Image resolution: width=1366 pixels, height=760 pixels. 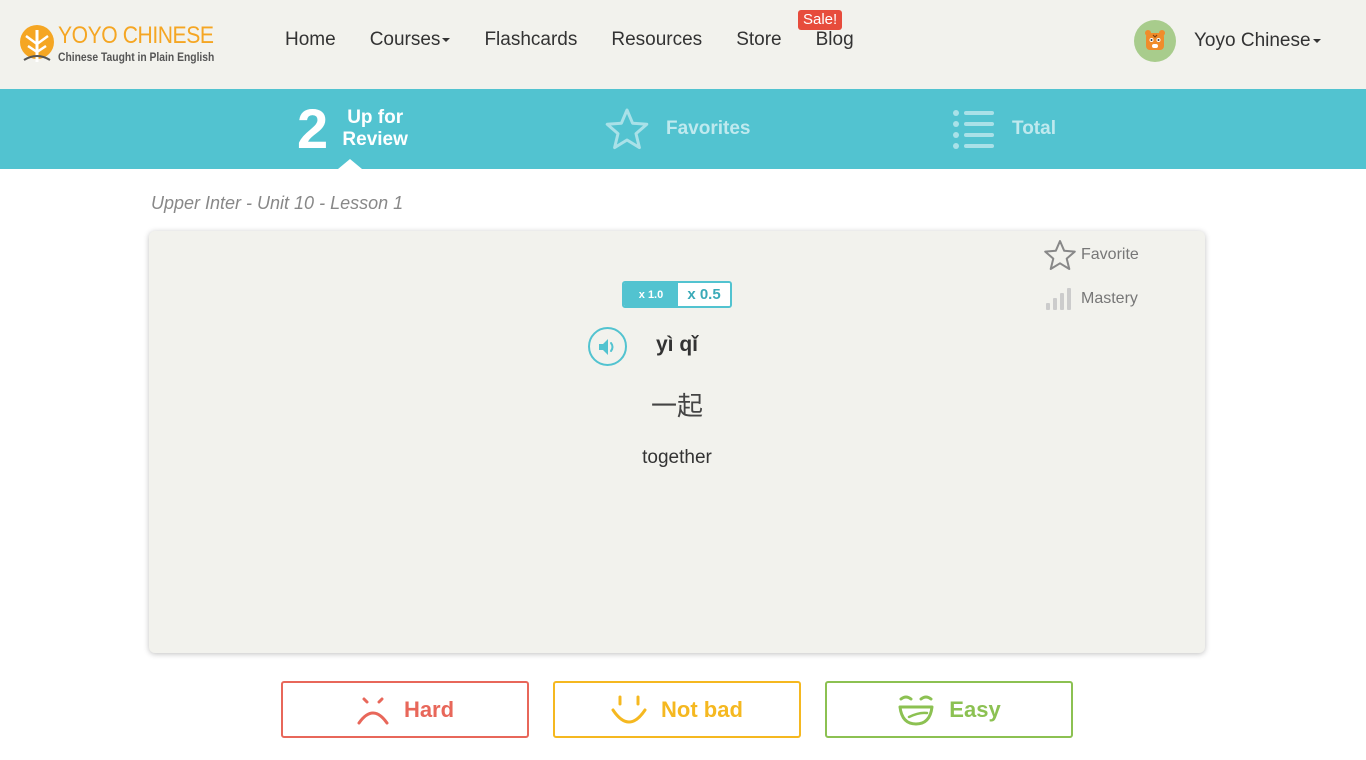 What do you see at coordinates (704, 294) in the screenshot?
I see `speed-slow-option: x 0.5` at bounding box center [704, 294].